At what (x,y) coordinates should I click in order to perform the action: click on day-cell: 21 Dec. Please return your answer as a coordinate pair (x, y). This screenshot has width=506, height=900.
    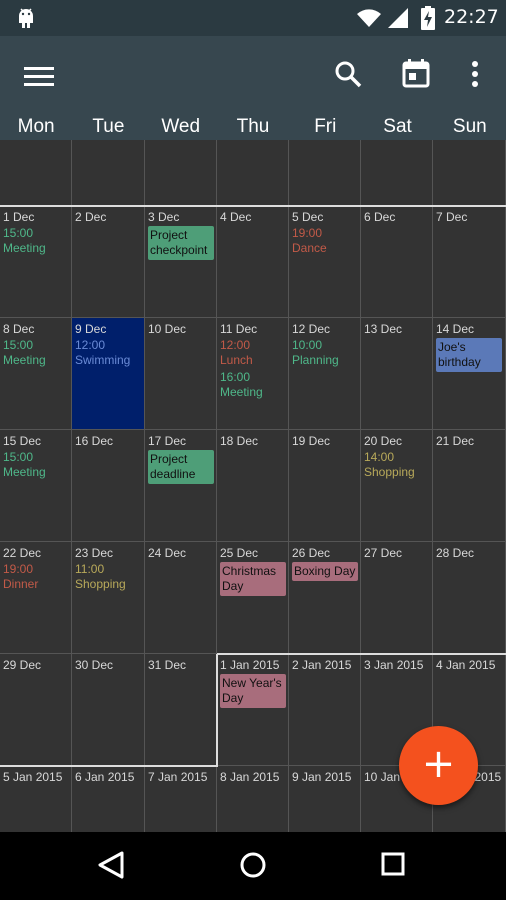
    Looking at the image, I should click on (469, 486).